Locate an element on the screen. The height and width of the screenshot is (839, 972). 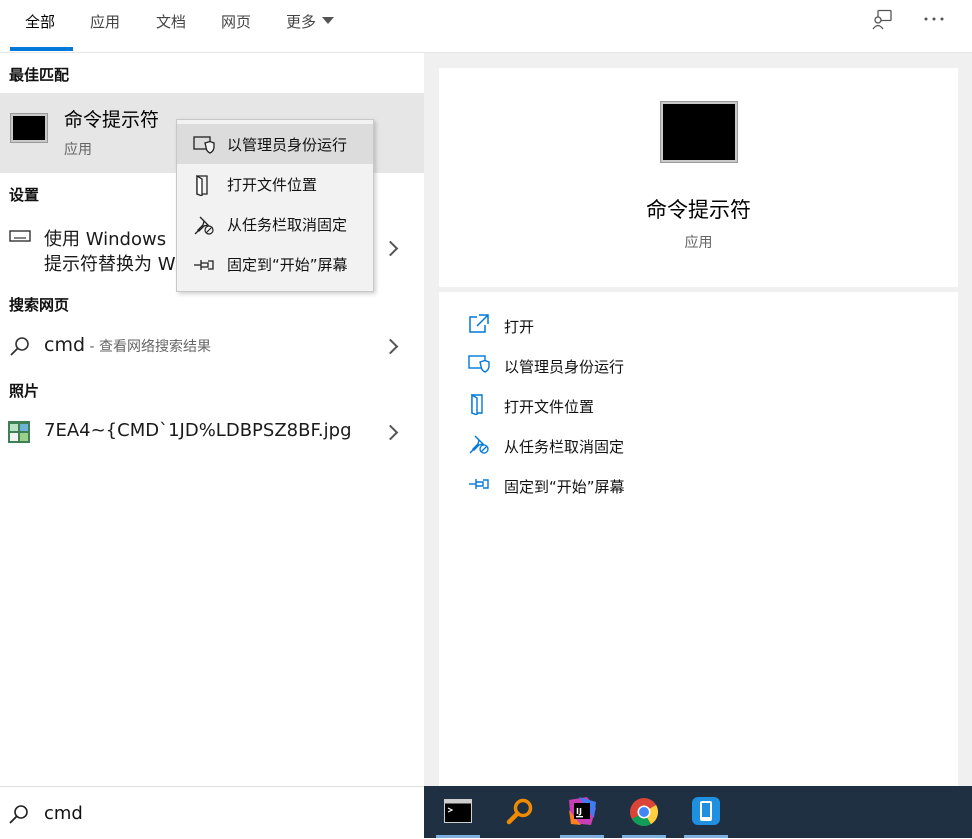
action-open: 打开 is located at coordinates (519, 326).